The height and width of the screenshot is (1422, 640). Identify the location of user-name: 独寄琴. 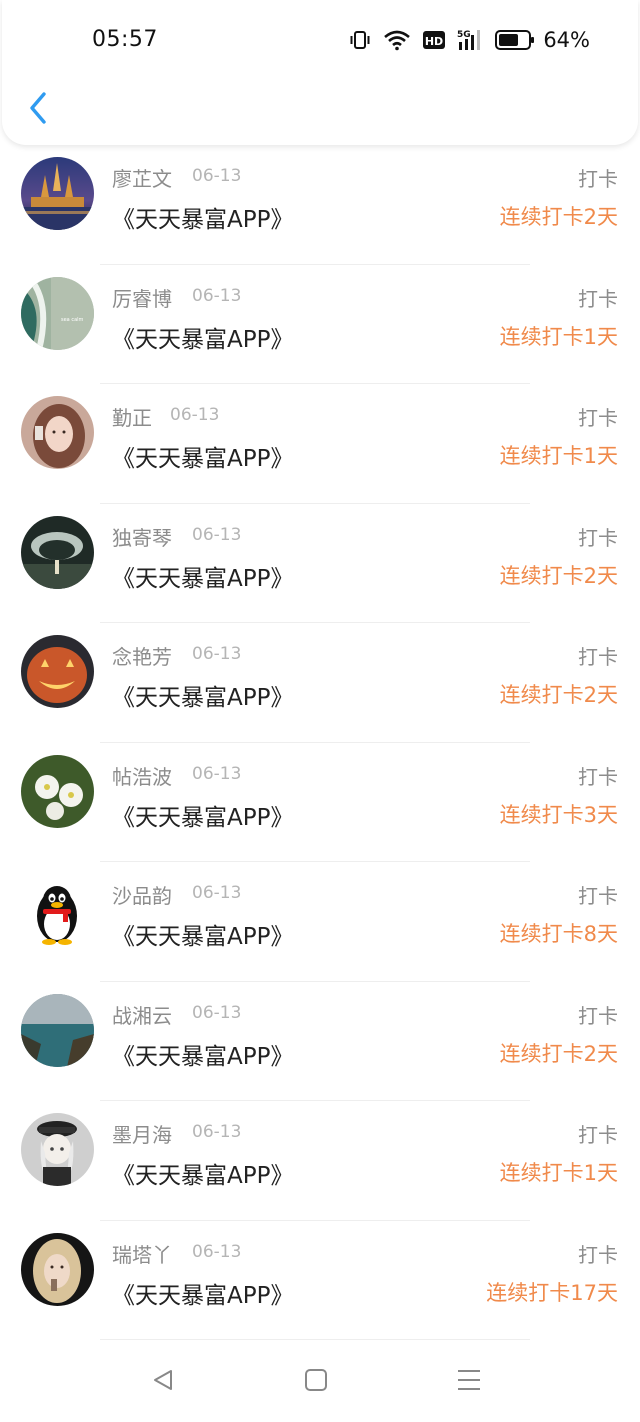
(142, 537).